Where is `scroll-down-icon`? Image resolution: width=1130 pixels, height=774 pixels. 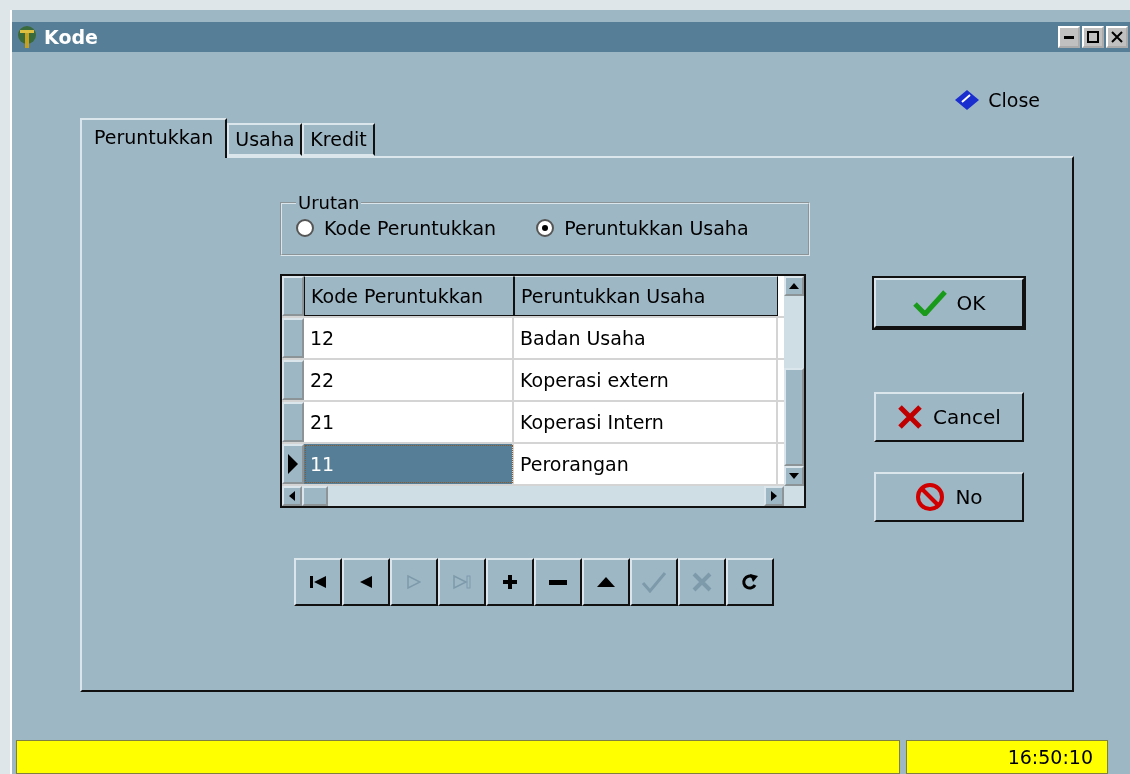
scroll-down-icon is located at coordinates (794, 476).